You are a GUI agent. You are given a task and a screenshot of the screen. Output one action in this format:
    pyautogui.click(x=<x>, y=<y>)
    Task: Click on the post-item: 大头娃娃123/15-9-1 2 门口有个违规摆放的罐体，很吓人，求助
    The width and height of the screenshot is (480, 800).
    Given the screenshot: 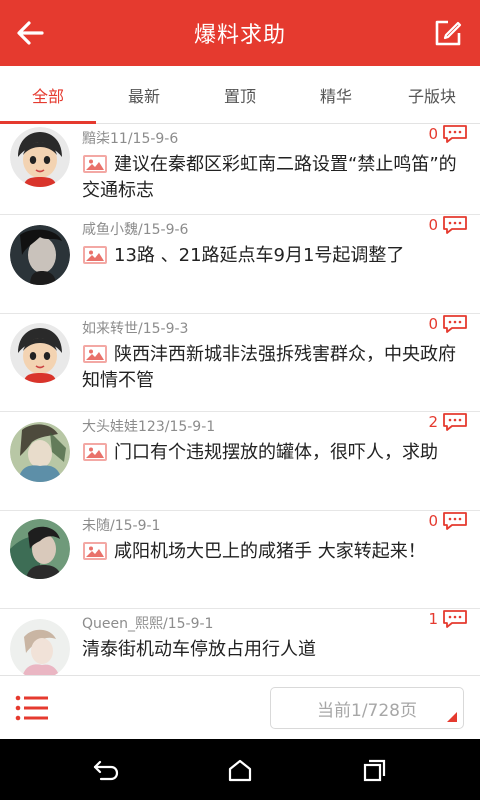 What is the action you would take?
    pyautogui.click(x=240, y=461)
    